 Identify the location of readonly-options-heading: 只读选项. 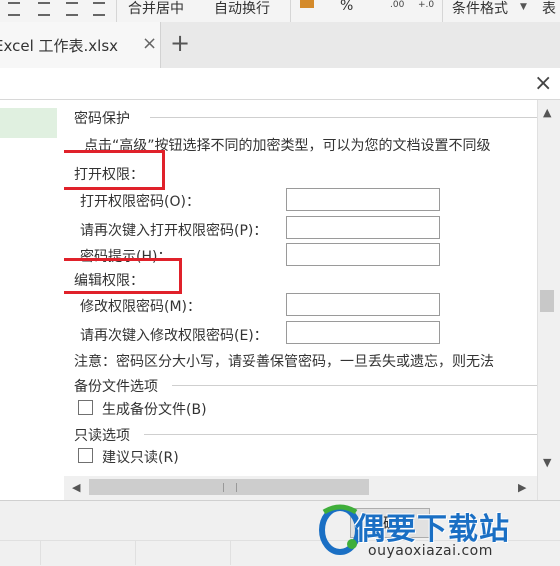
(102, 436).